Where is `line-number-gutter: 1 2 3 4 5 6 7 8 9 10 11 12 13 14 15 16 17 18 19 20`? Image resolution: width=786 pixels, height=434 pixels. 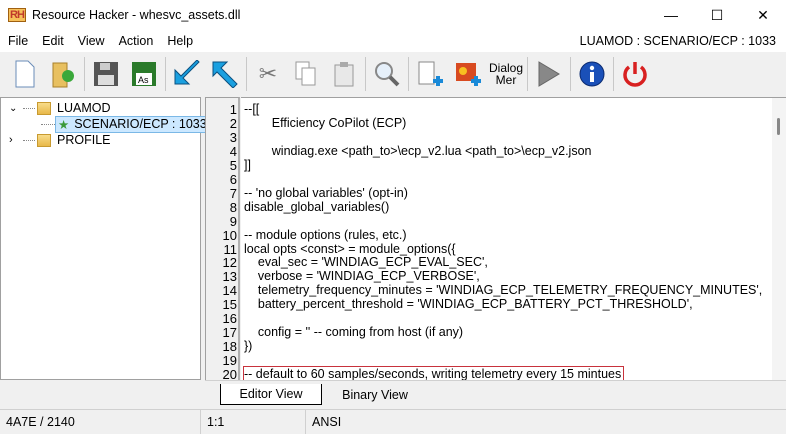 line-number-gutter: 1 2 3 4 5 6 7 8 9 10 11 12 13 14 15 16 17 18 19 20 is located at coordinates (222, 239).